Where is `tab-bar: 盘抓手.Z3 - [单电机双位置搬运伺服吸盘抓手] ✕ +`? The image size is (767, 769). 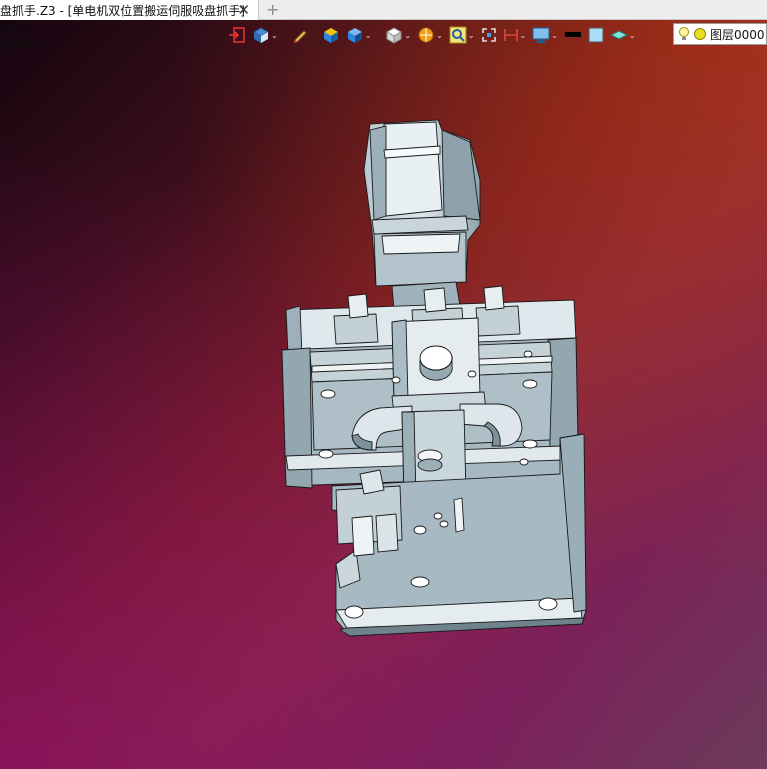 tab-bar: 盘抓手.Z3 - [单电机双位置搬运伺服吸盘抓手] ✕ + is located at coordinates (383, 10).